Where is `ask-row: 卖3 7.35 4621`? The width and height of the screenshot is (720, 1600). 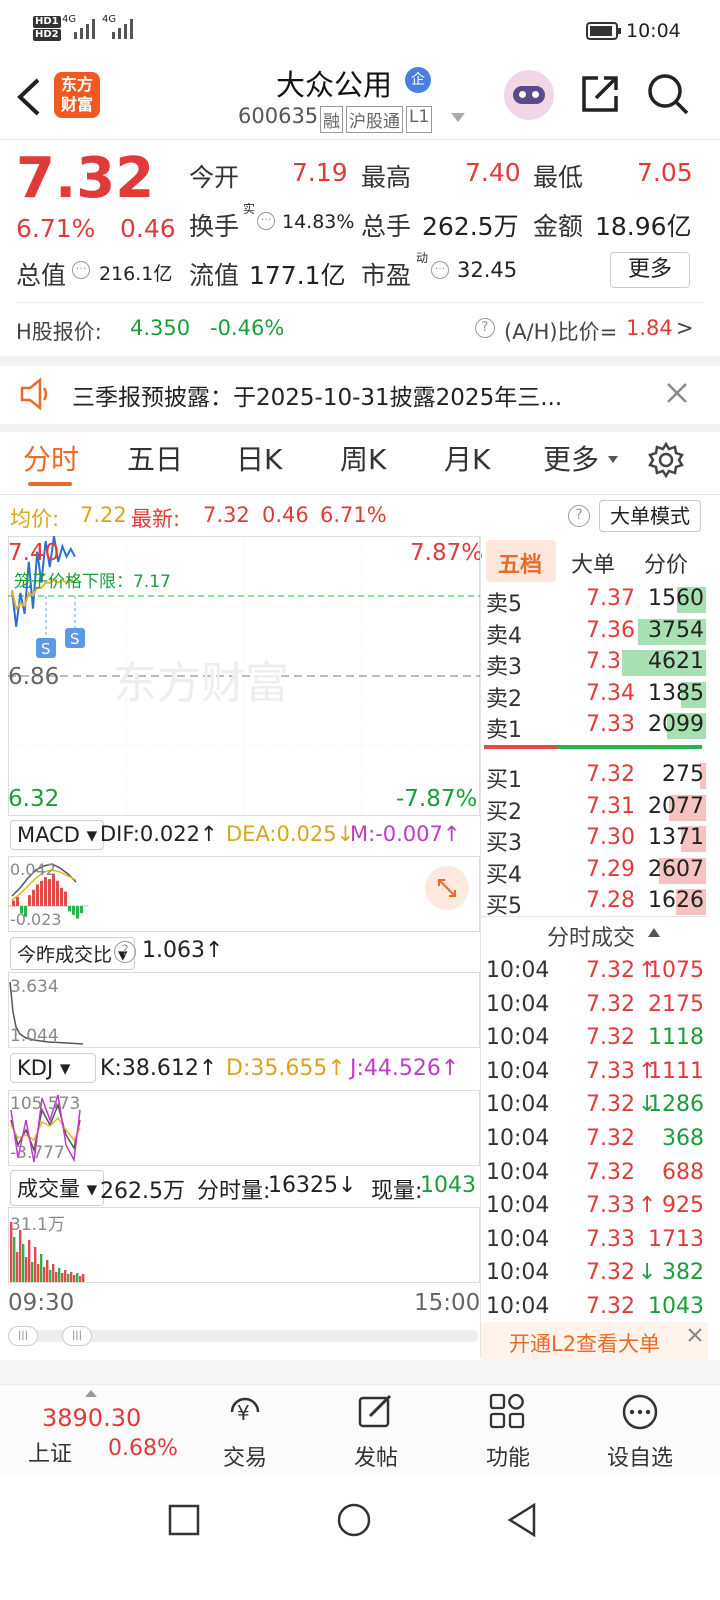 ask-row: 卖3 7.35 4621 is located at coordinates (597, 663).